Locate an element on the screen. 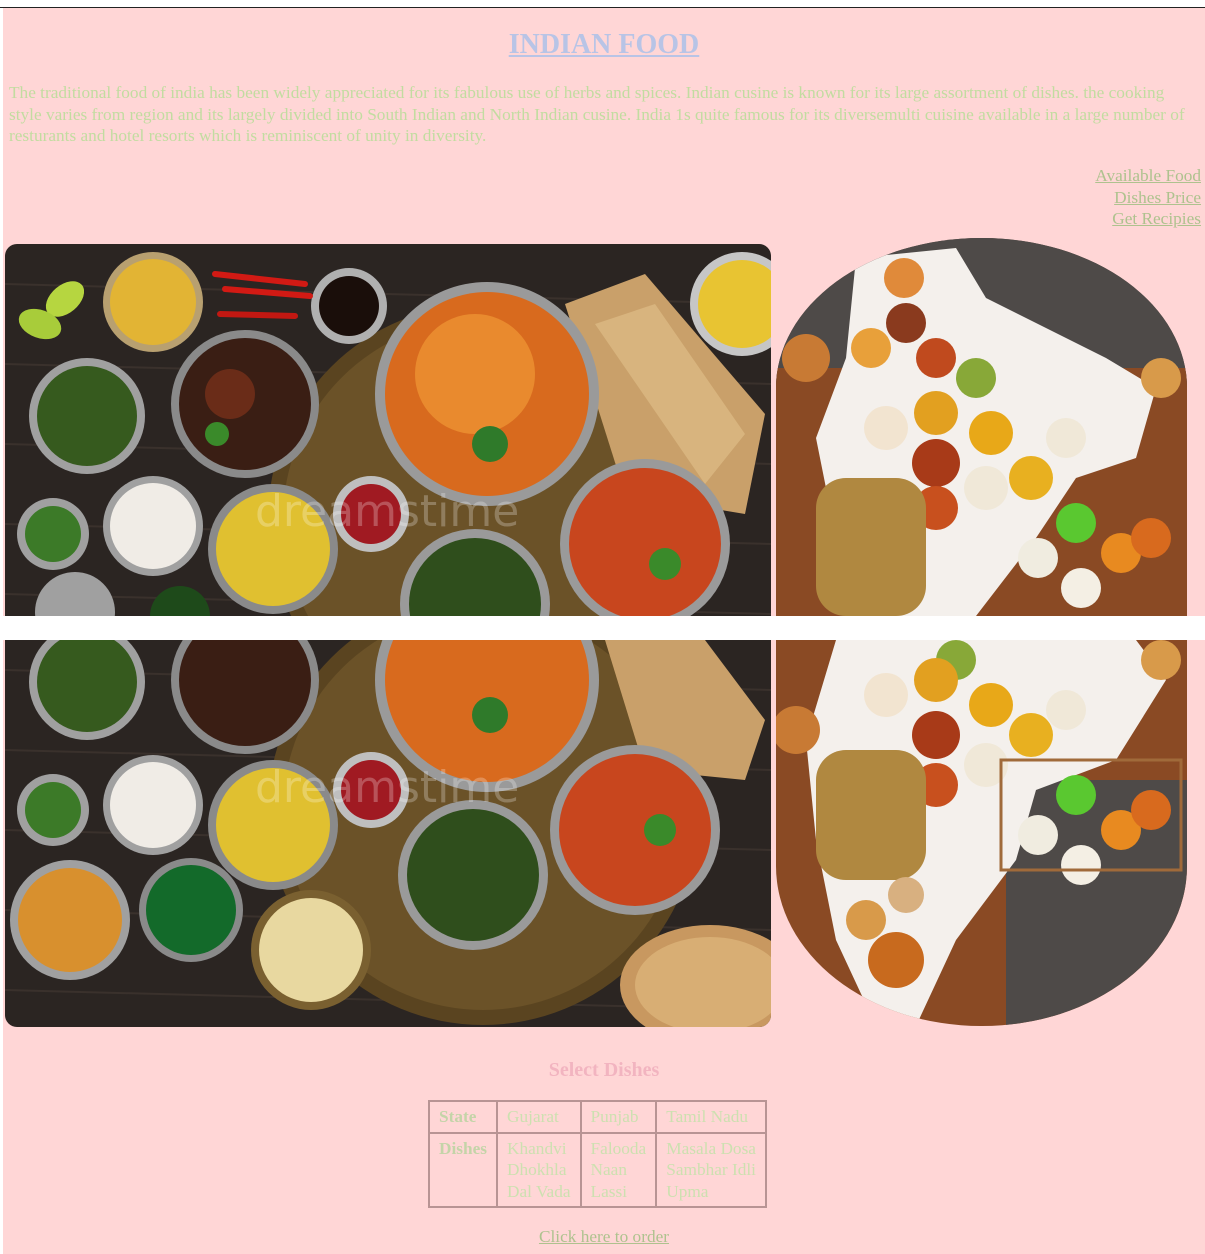 Image resolution: width=1205 pixels, height=1254 pixels. dish-item: Sambhar Idli is located at coordinates (711, 1169).